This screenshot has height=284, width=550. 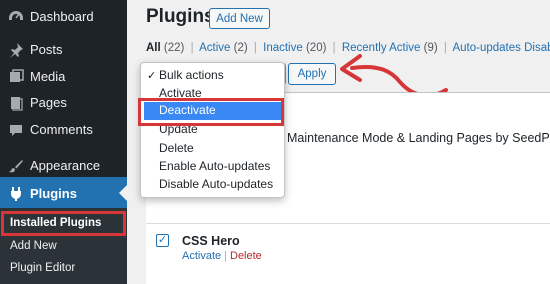 I want to click on apply-button: Apply, so click(x=312, y=74).